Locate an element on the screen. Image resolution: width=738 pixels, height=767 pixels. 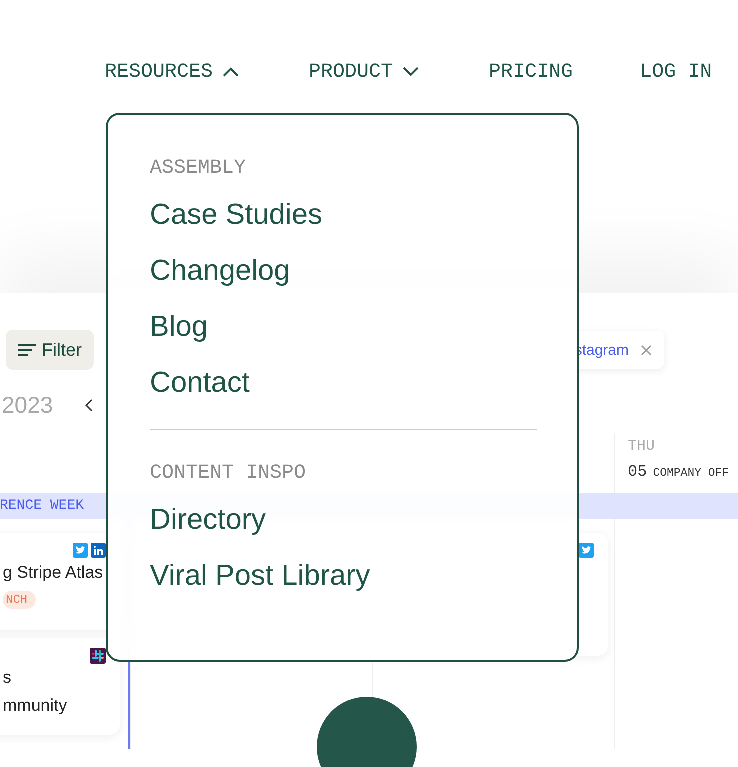
date-number: 05 is located at coordinates (638, 472).